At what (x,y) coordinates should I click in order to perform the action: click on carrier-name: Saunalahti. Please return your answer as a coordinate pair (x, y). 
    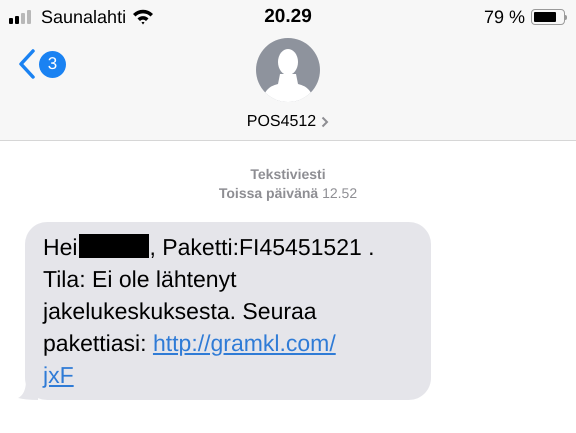
    Looking at the image, I should click on (83, 17).